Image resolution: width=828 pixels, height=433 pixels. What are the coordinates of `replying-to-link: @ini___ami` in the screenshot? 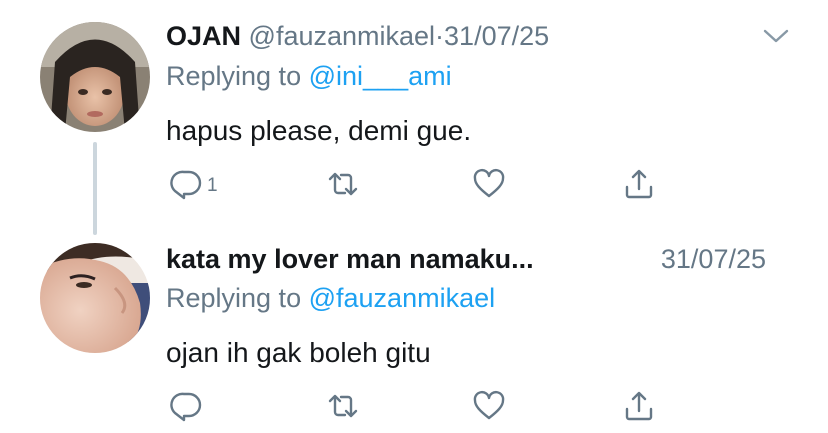 It's located at (380, 76).